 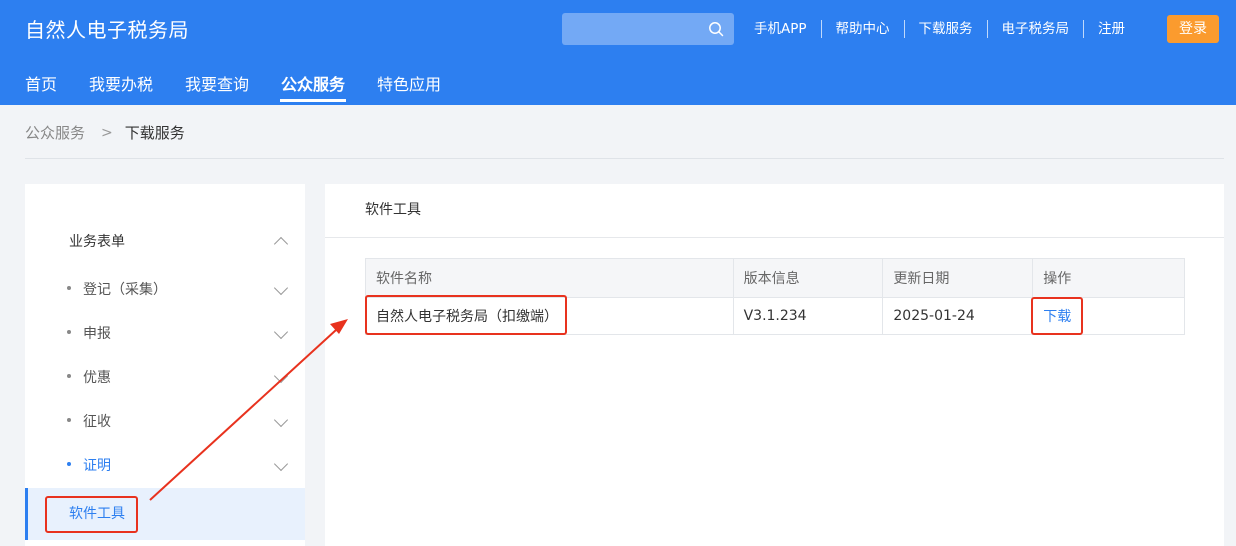 I want to click on register-link: 注册, so click(x=1111, y=29).